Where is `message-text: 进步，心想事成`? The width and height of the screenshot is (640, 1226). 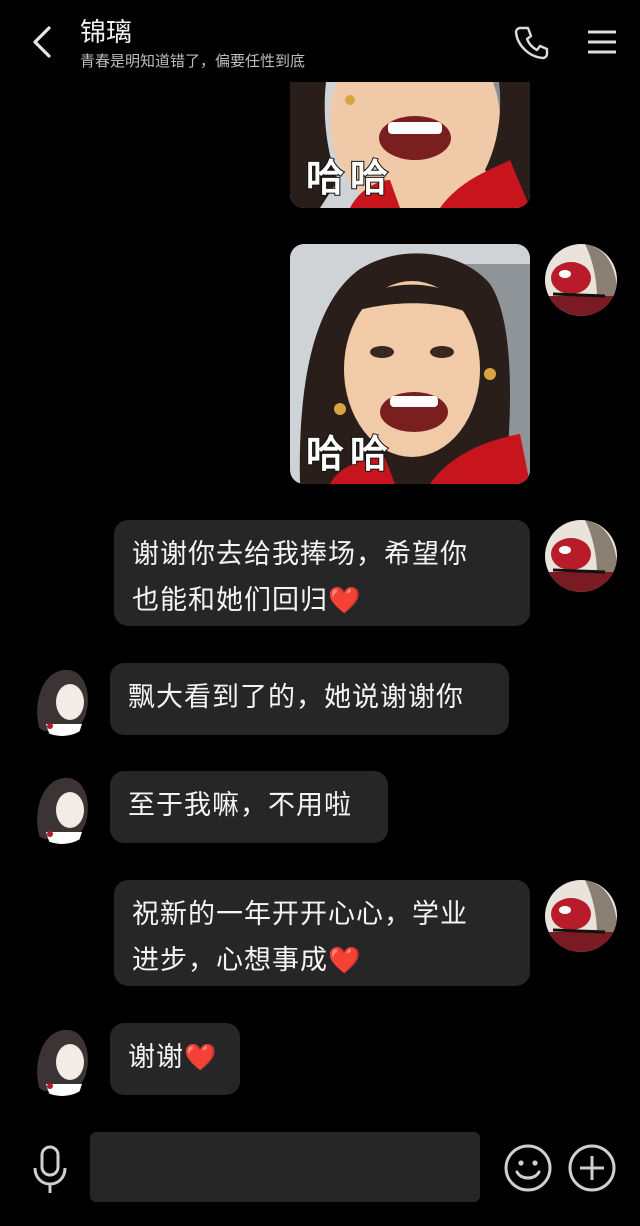 message-text: 进步，心想事成 is located at coordinates (230, 960).